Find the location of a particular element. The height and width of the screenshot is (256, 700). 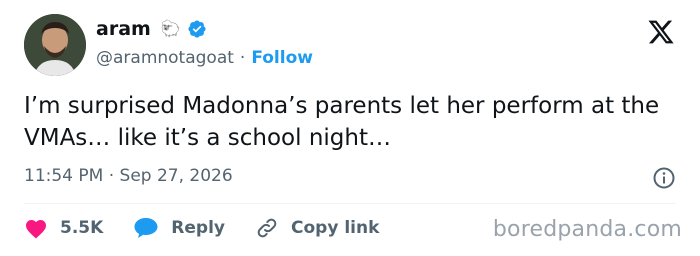

avatar-photo is located at coordinates (55, 45).